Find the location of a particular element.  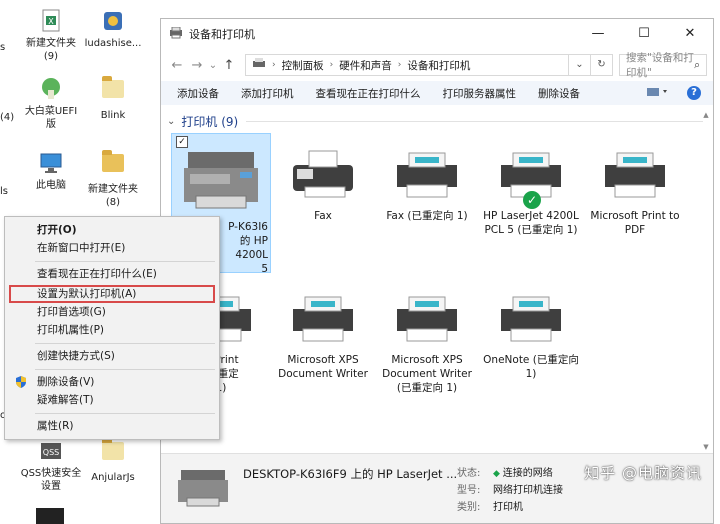

menu-item-see-whats-printing: 查看现在正在打印什么(E) is located at coordinates (112, 274).